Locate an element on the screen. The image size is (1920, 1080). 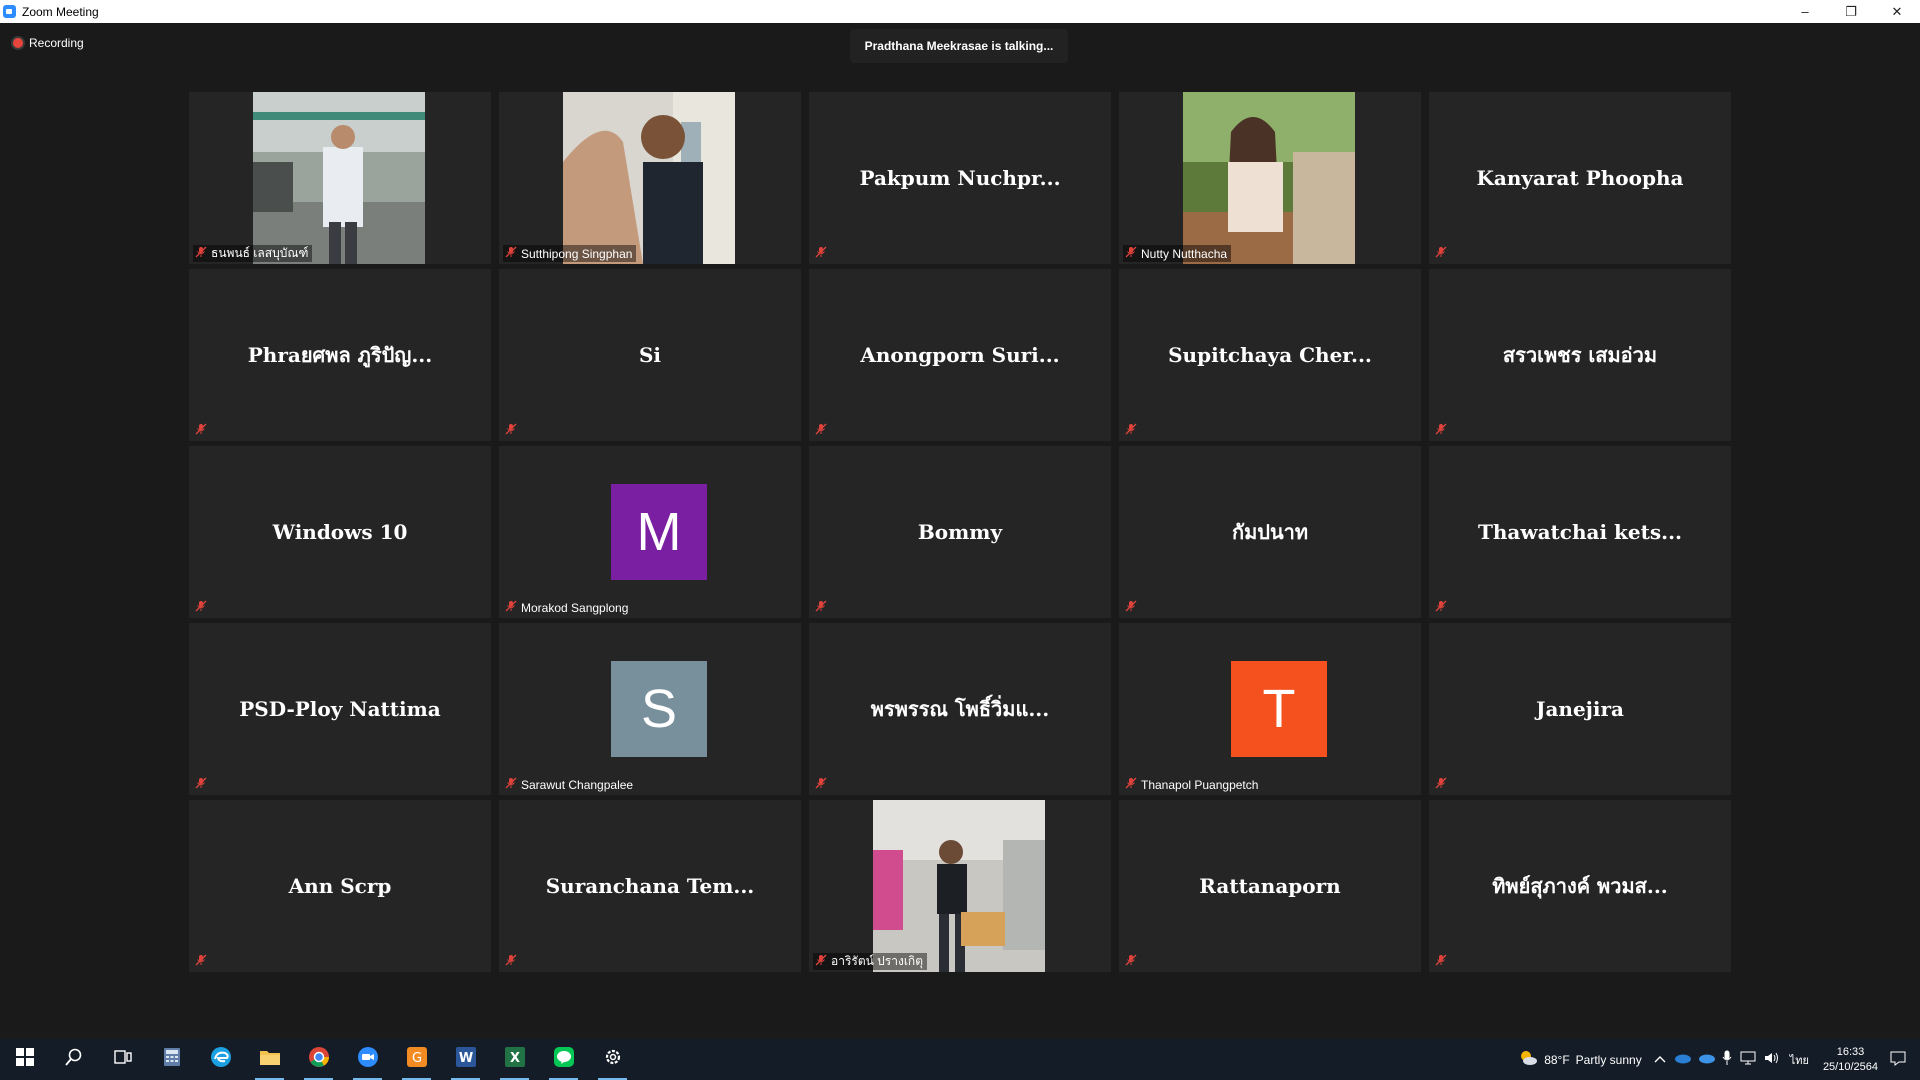
window-controls: – ❐ ✕ is located at coordinates (1851, 11).